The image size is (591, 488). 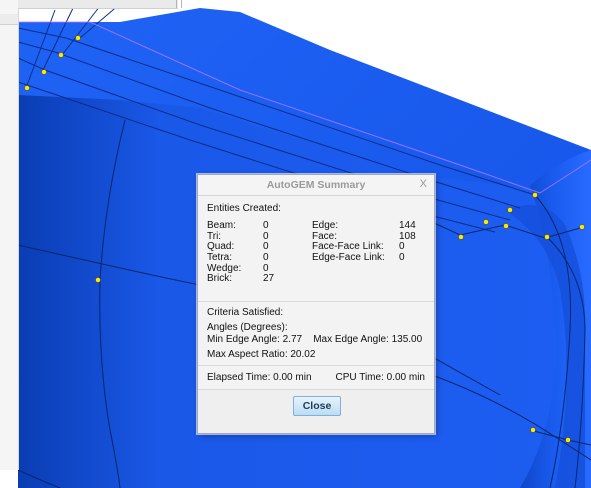 I want to click on aspect-ratio-row: Max Aspect Ratio: 20.02, so click(x=316, y=355).